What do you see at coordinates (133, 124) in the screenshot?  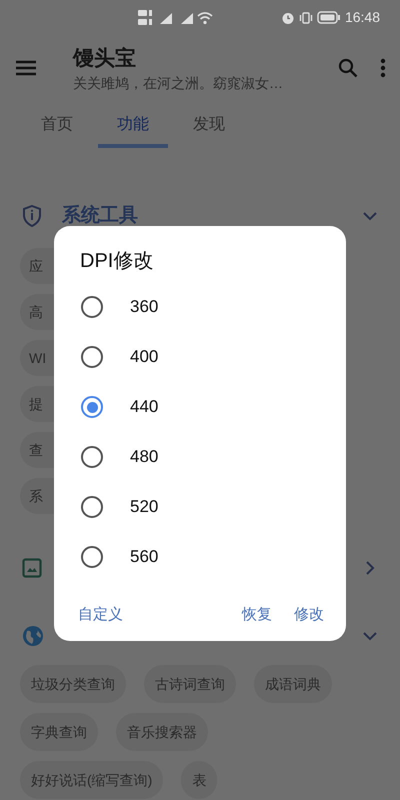 I see `tab: 功能` at bounding box center [133, 124].